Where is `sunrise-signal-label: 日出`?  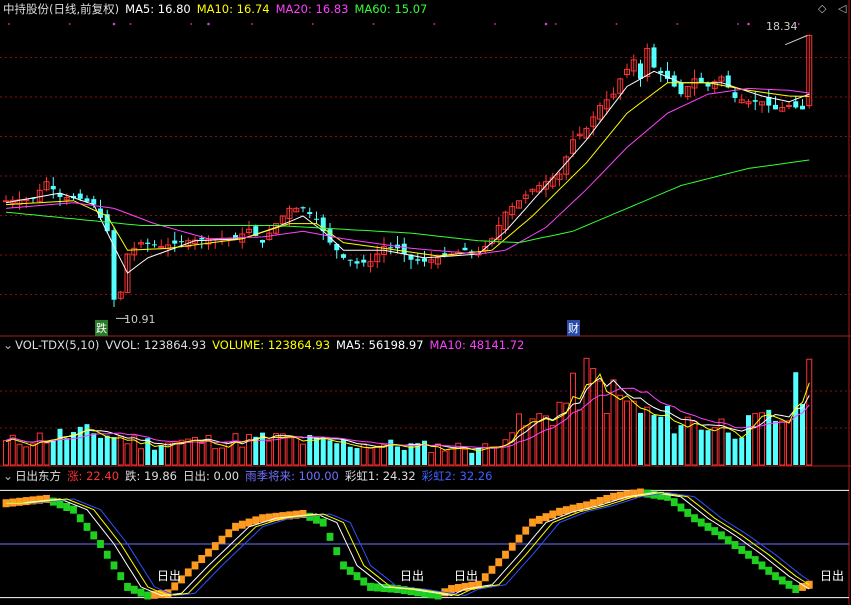
sunrise-signal-label: 日出 is located at coordinates (466, 576).